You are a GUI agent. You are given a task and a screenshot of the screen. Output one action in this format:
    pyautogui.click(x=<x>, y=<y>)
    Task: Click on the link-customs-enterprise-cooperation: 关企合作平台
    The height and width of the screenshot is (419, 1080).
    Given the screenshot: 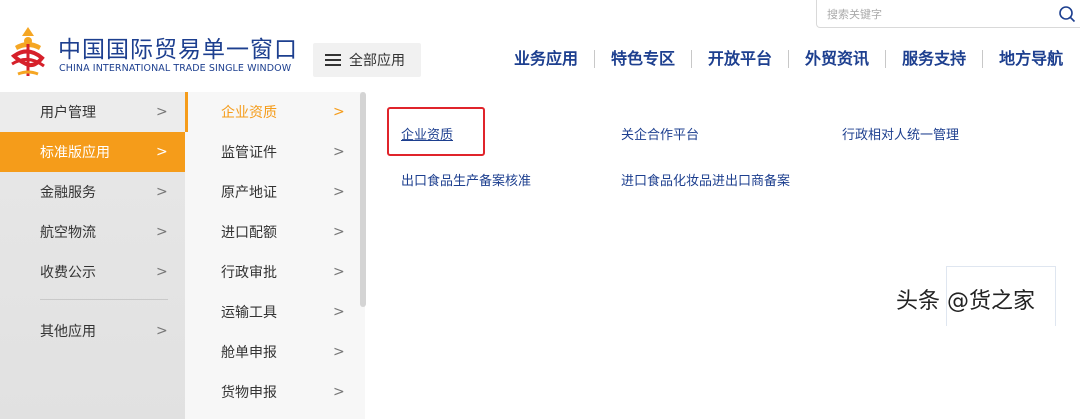 What is the action you would take?
    pyautogui.click(x=660, y=133)
    